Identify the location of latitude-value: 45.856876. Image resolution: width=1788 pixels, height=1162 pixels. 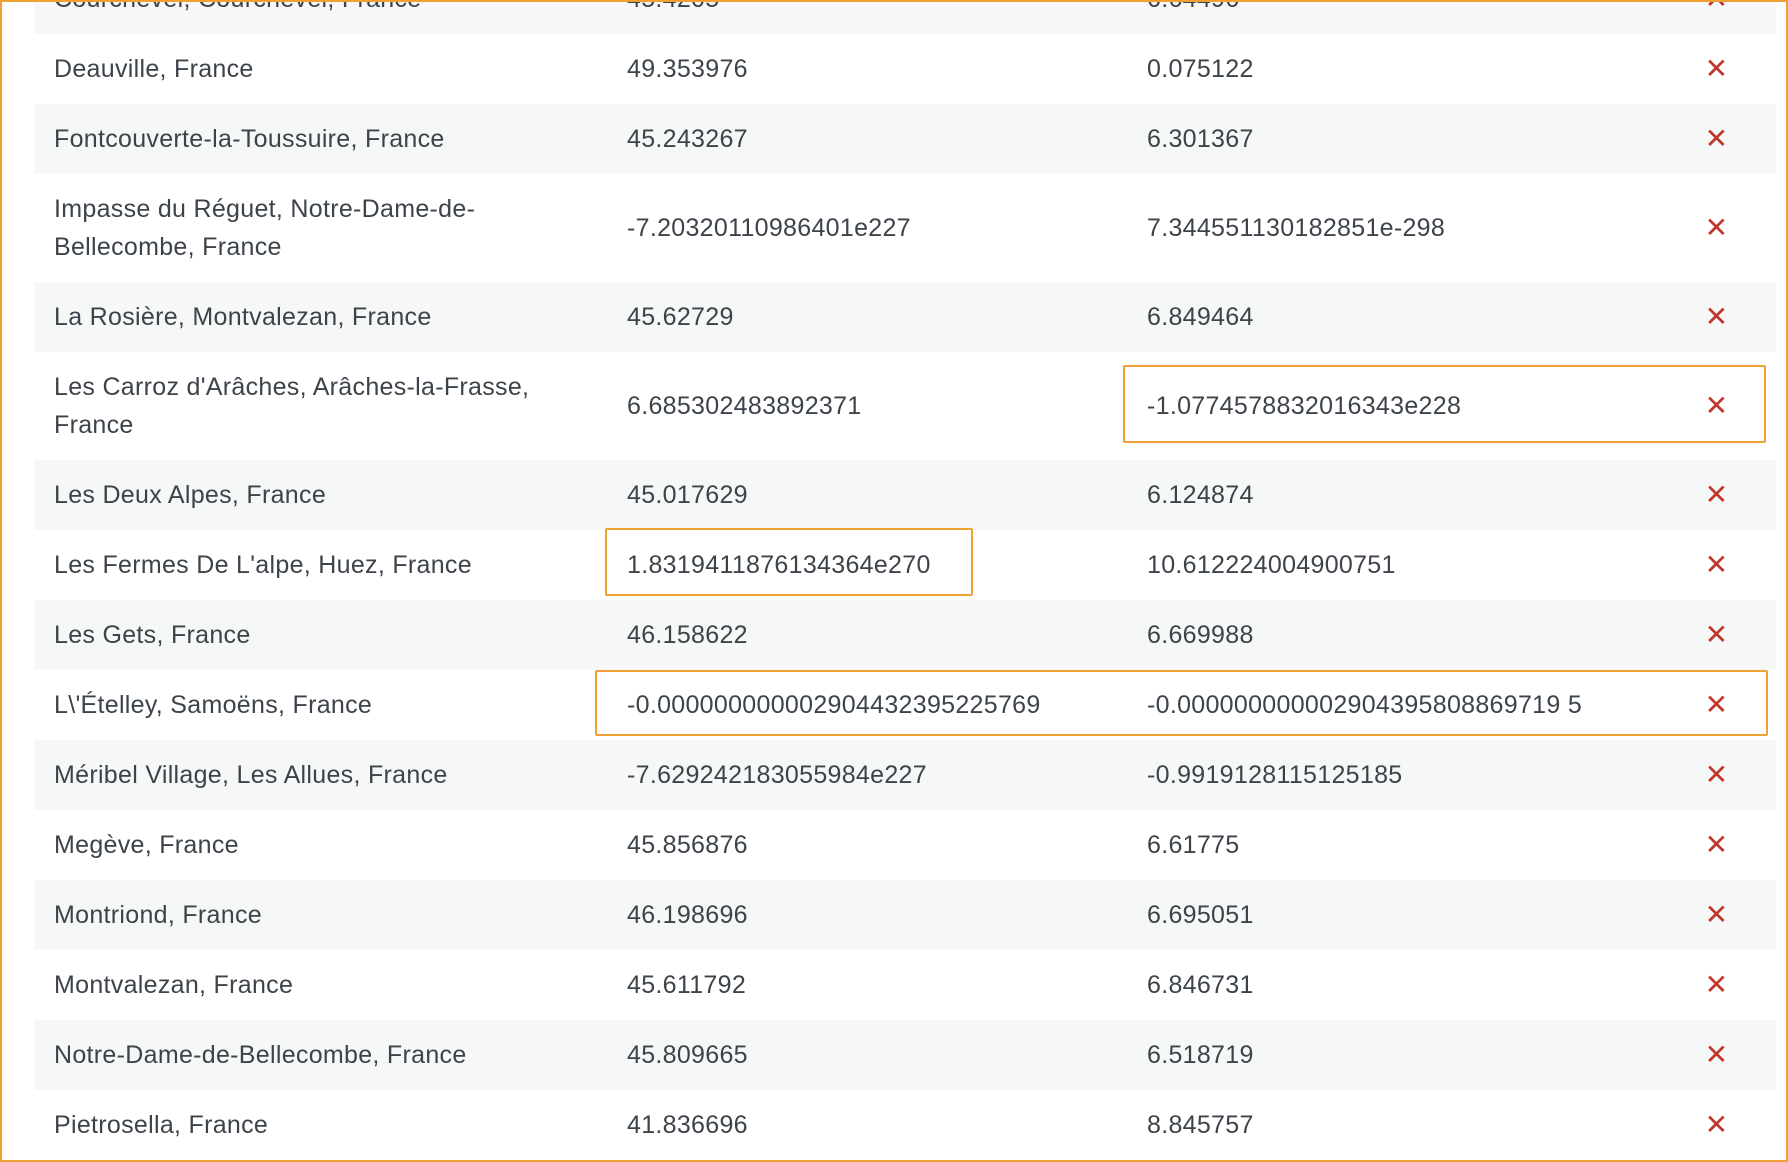
(687, 845).